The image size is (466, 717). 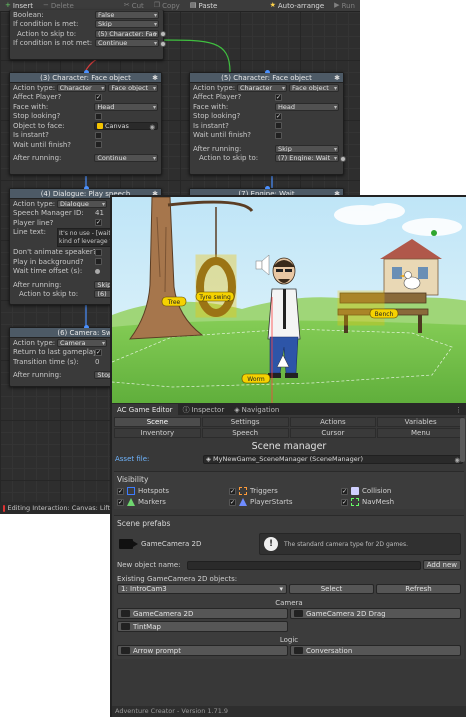 What do you see at coordinates (232, 491) in the screenshot?
I see `triggers-checkbox: ✓` at bounding box center [232, 491].